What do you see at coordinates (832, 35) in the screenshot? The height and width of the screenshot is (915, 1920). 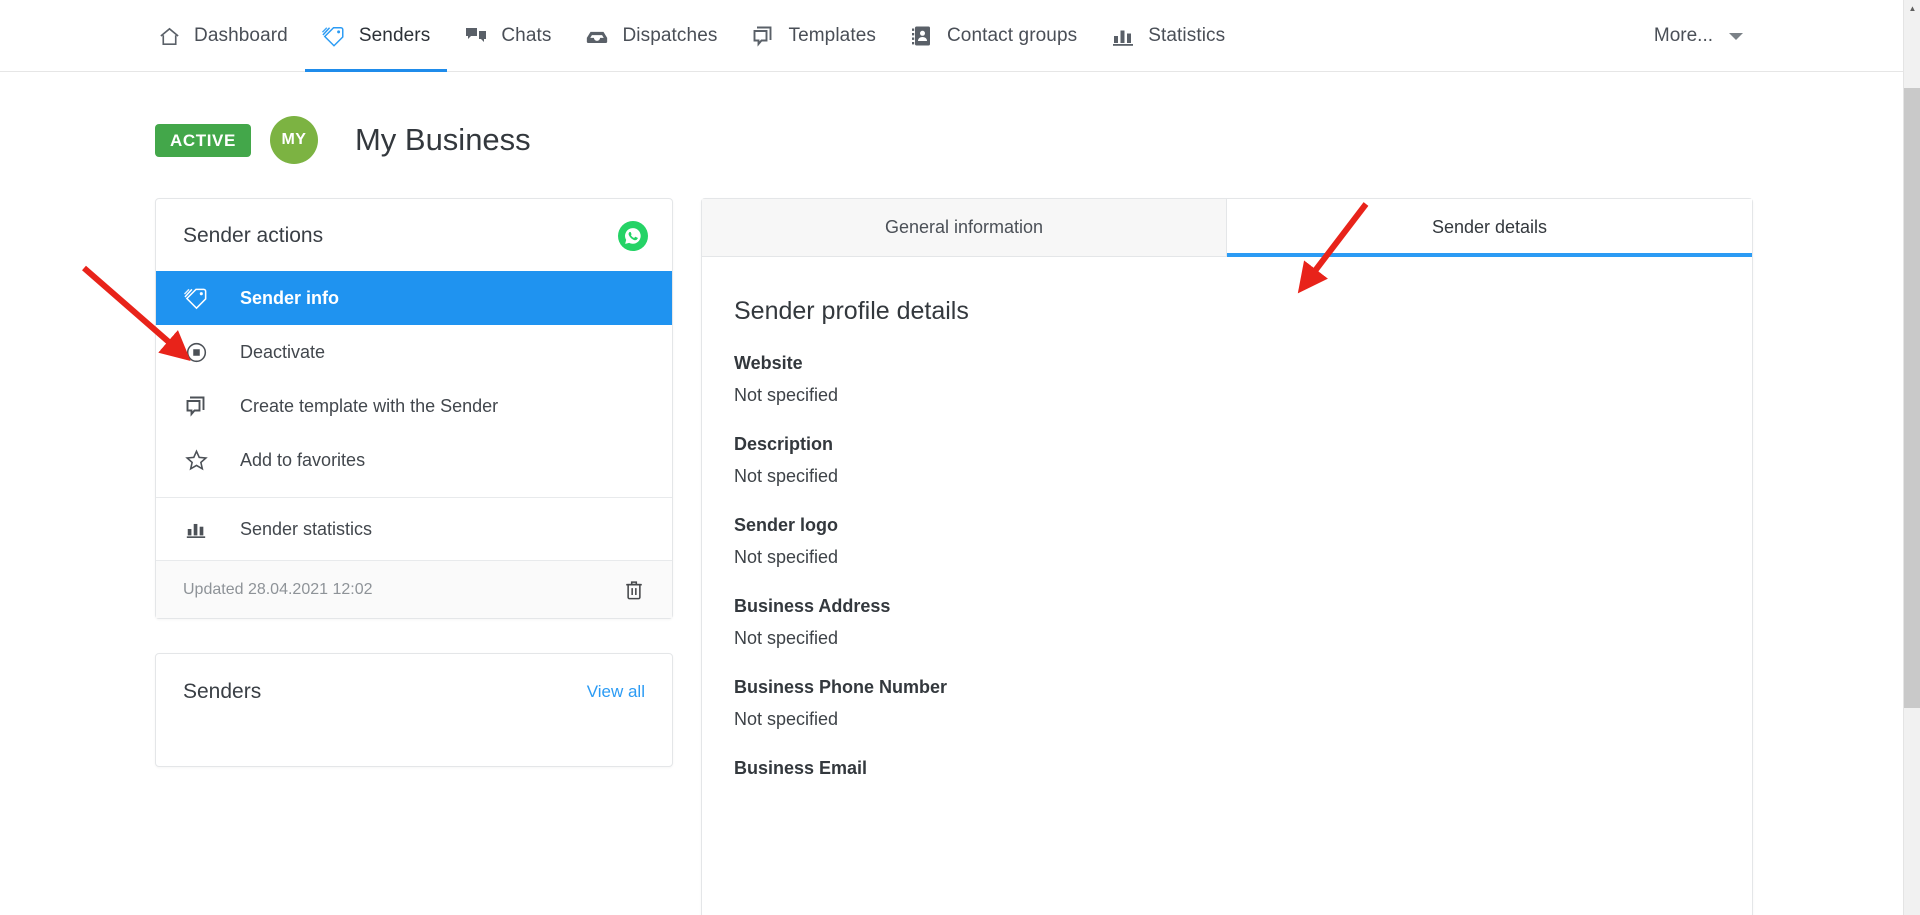 I see `nav-label-templates: Templates` at bounding box center [832, 35].